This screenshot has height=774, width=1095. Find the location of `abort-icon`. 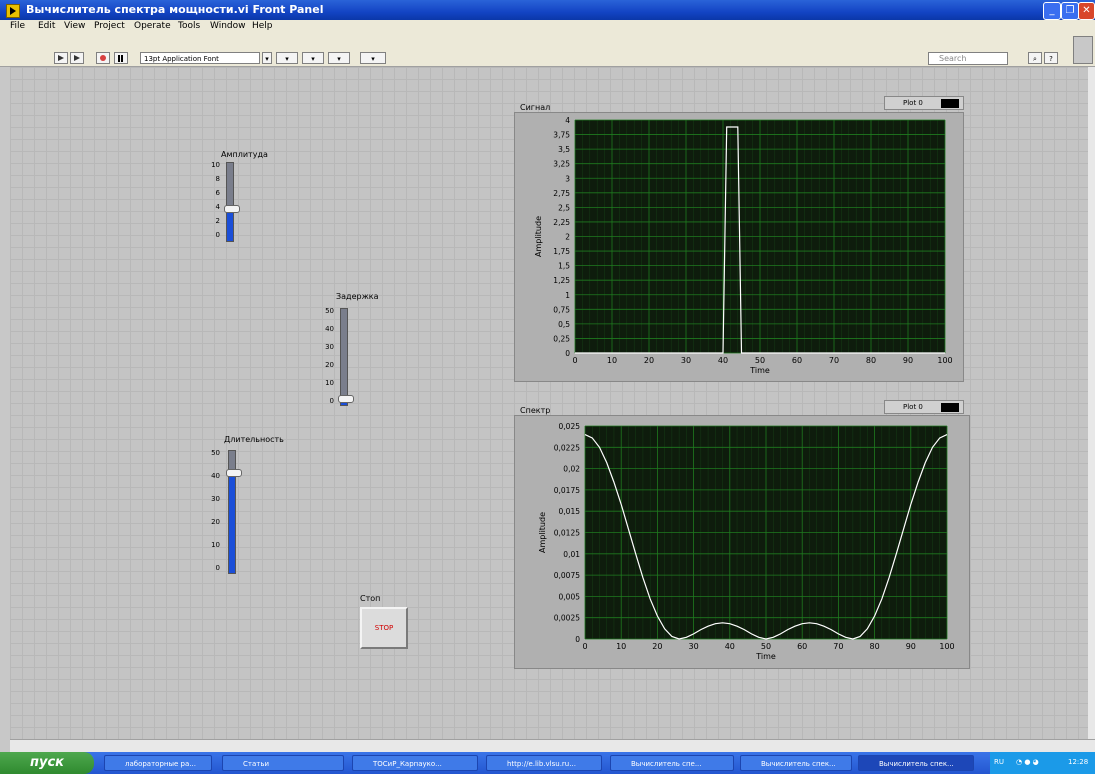

abort-icon is located at coordinates (103, 58).